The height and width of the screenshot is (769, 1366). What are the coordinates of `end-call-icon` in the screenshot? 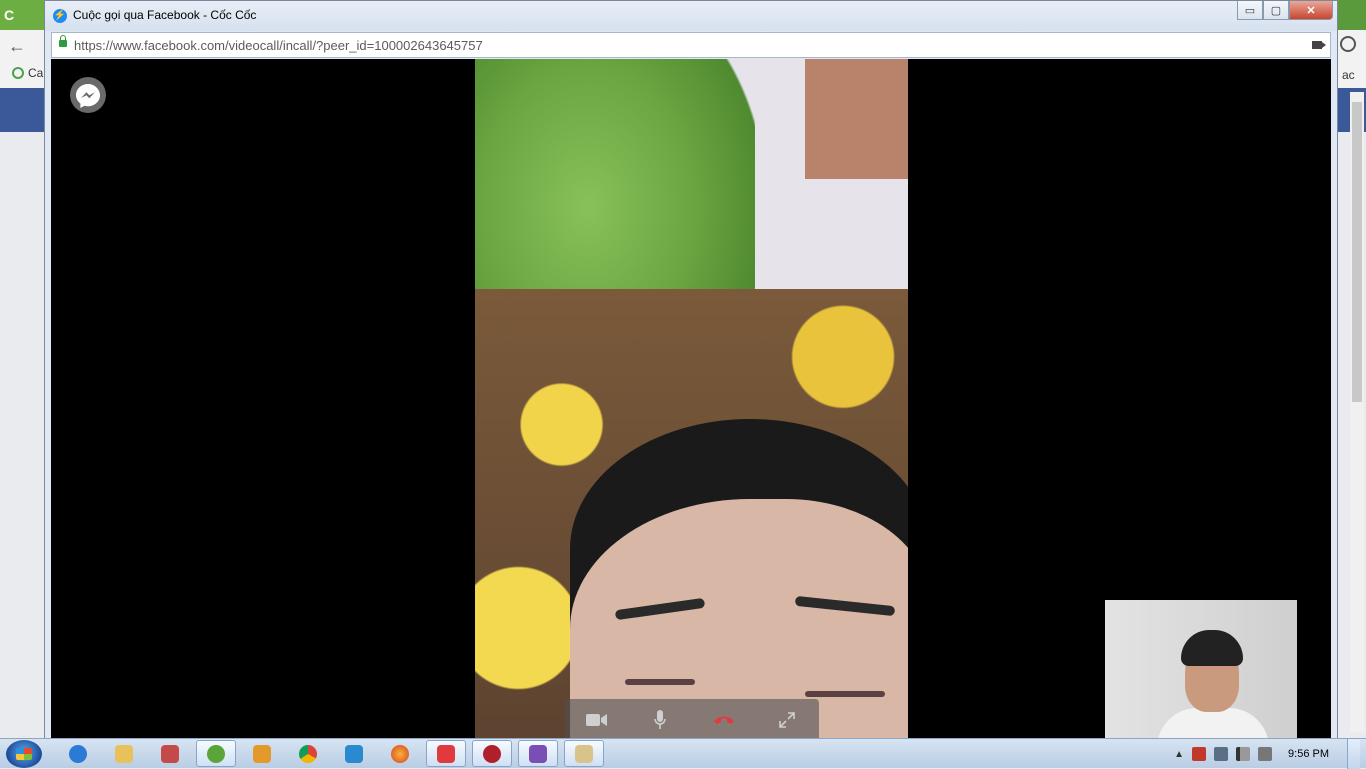 It's located at (723, 720).